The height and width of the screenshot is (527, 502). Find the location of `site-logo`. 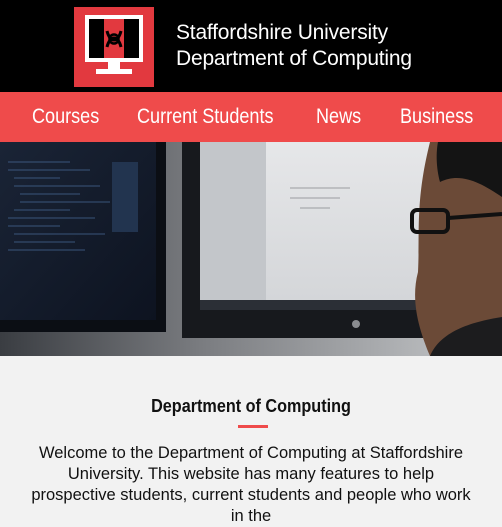

site-logo is located at coordinates (114, 47).